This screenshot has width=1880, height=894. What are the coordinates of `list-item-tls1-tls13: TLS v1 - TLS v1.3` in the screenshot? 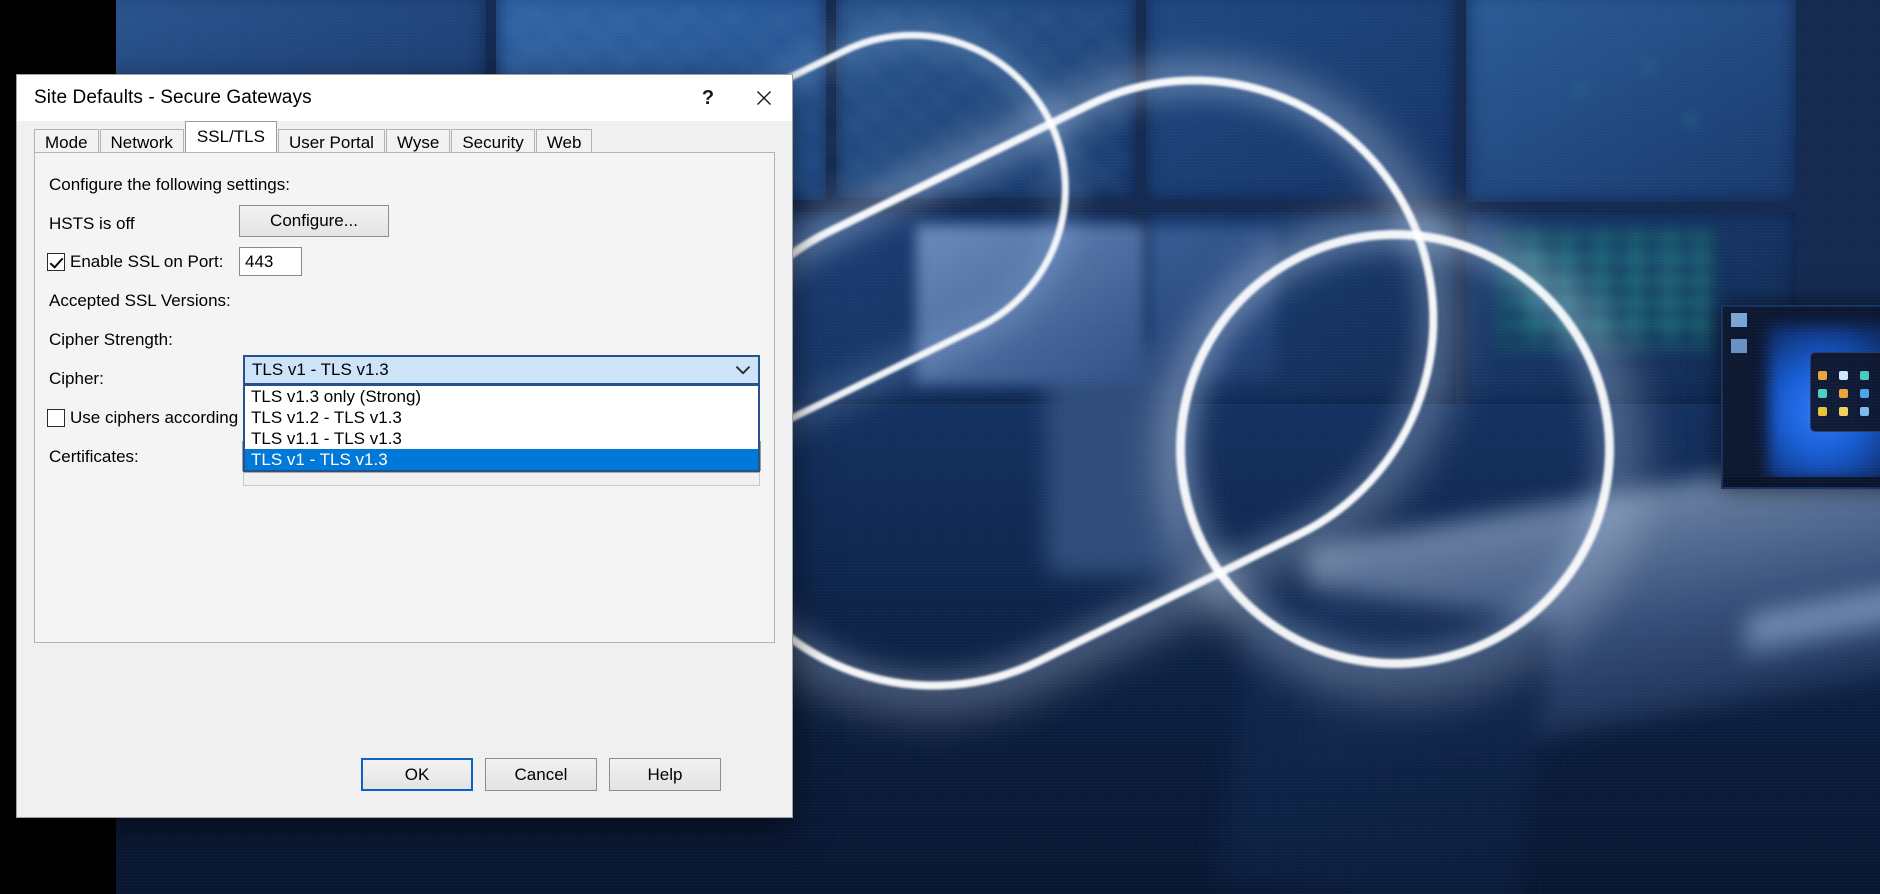 It's located at (501, 459).